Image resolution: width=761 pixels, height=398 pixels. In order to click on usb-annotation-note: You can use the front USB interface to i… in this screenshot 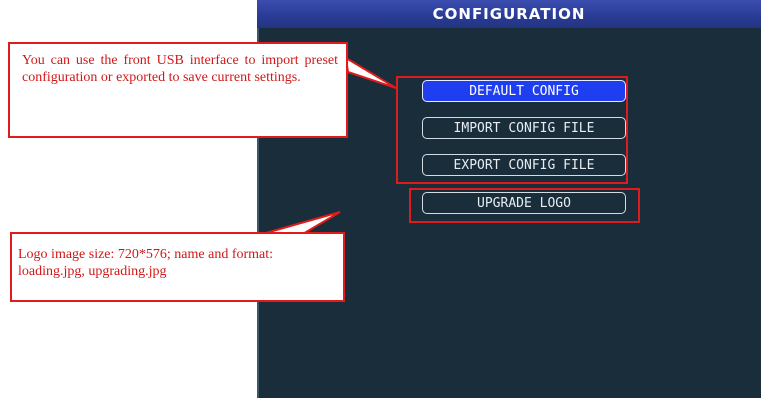, I will do `click(178, 90)`.